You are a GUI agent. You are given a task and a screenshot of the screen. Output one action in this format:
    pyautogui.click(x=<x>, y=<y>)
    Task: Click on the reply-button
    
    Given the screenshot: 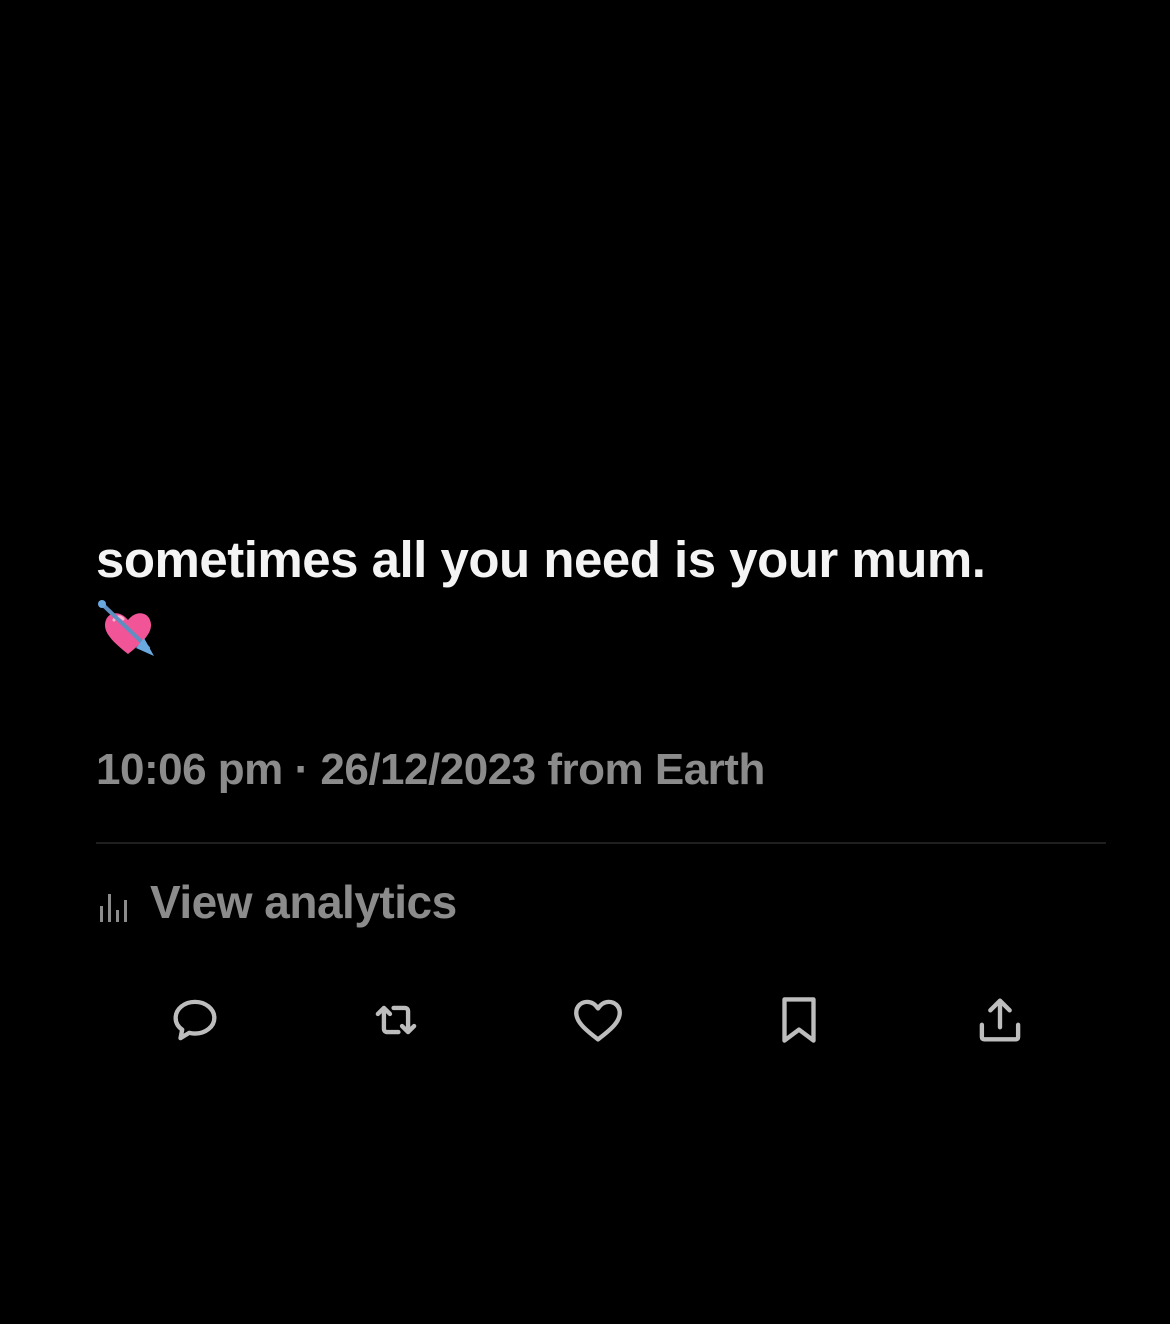 What is the action you would take?
    pyautogui.click(x=195, y=1020)
    